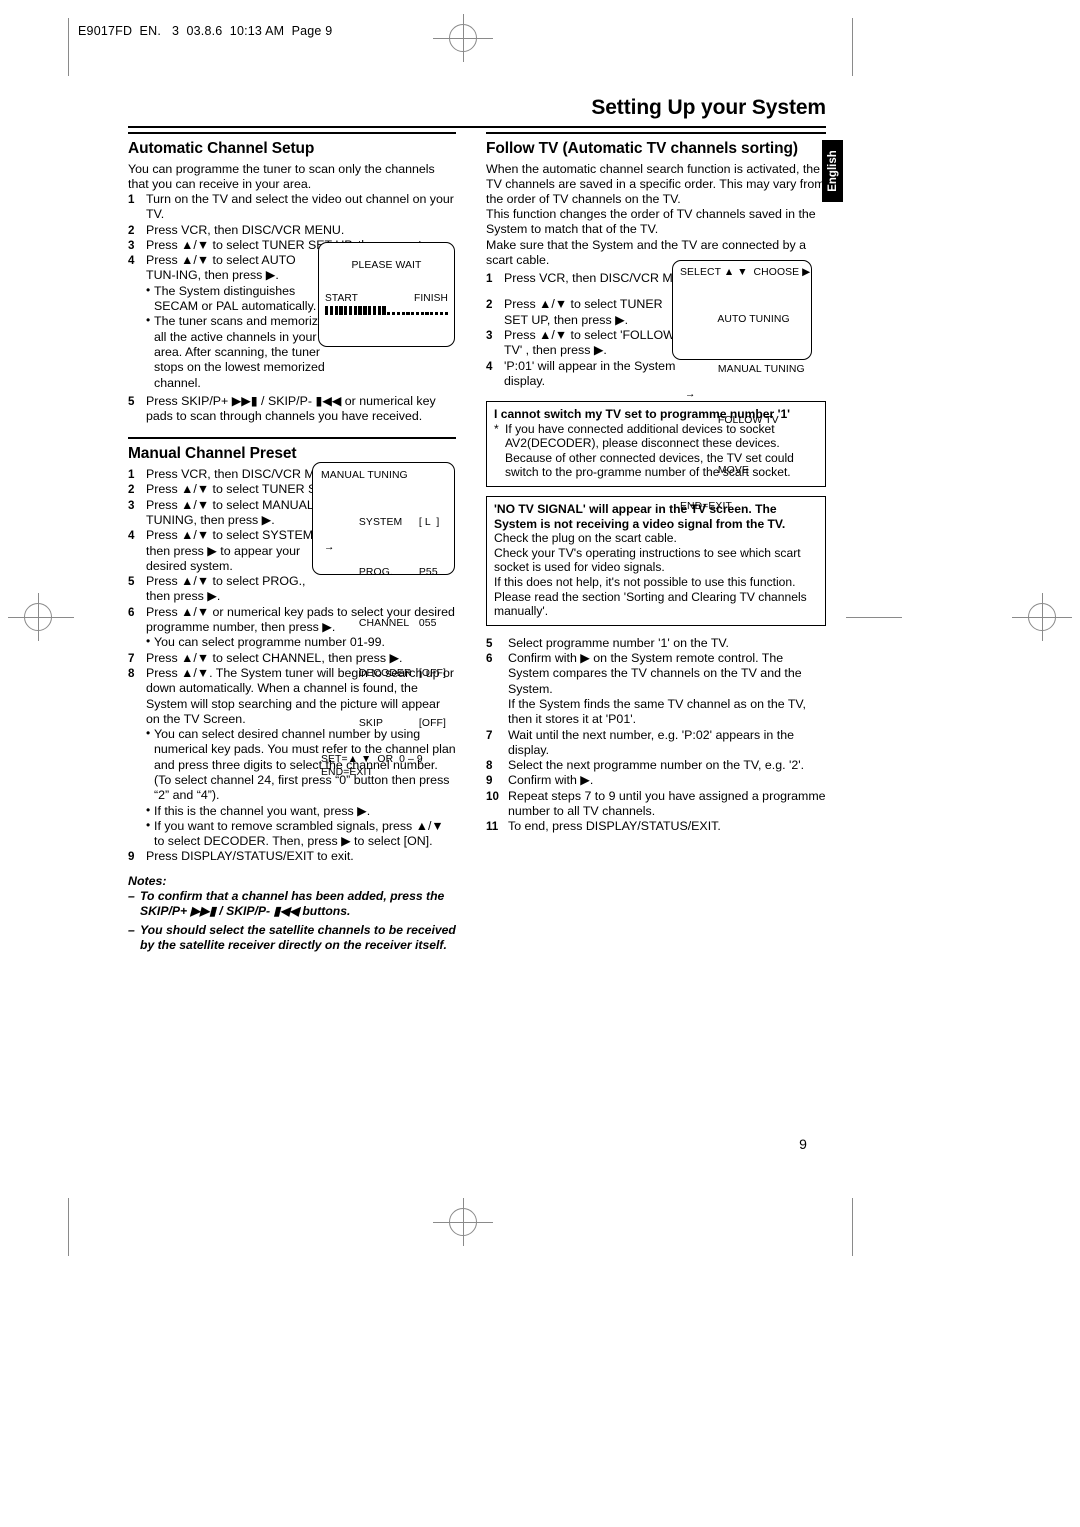 This screenshot has height=1527, width=1080. I want to click on progress-finish-label: FINISH, so click(431, 298).